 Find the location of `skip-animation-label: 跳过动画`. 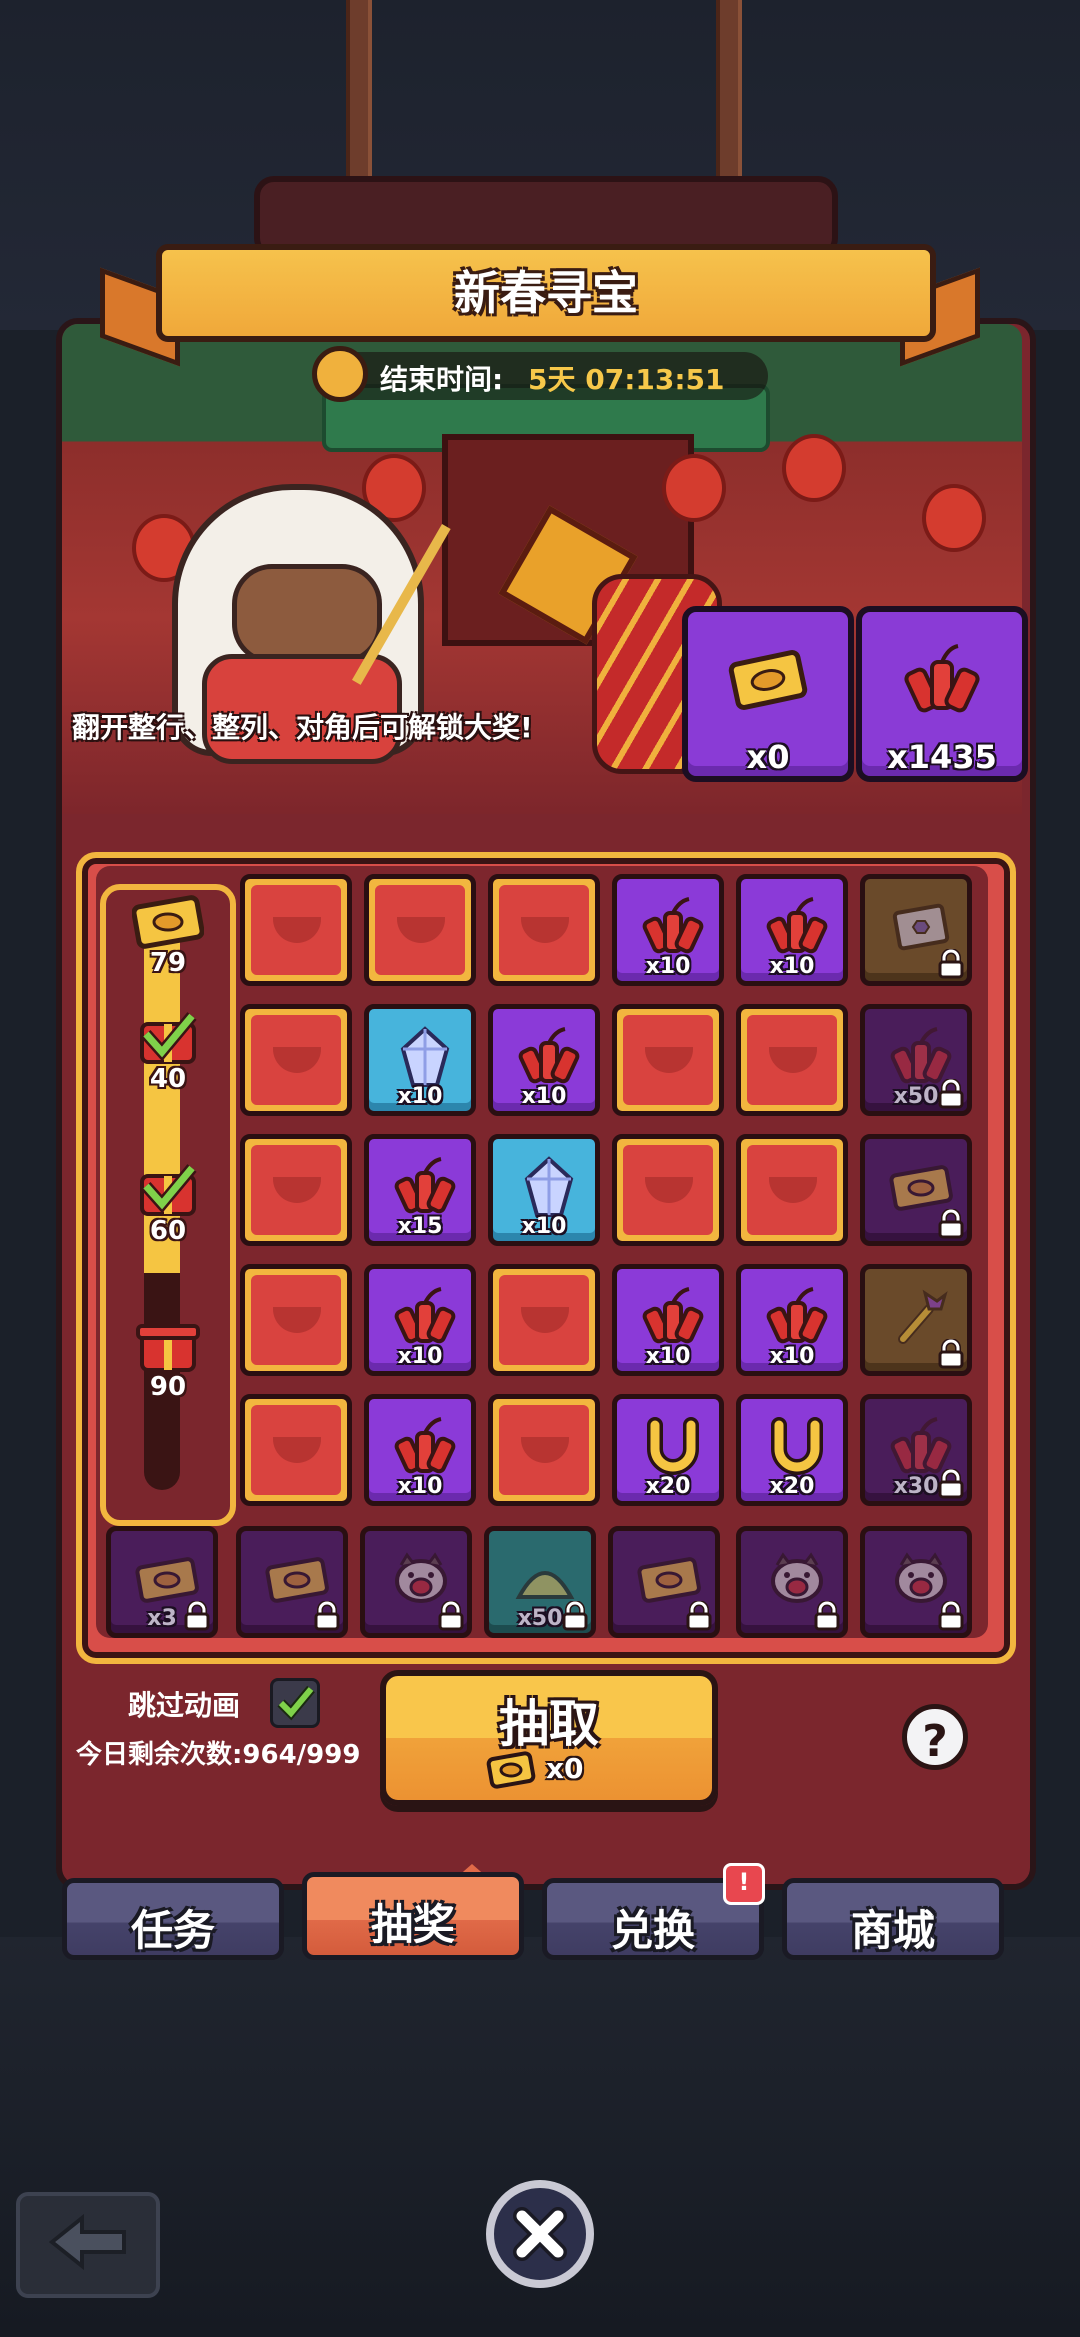

skip-animation-label: 跳过动画 is located at coordinates (184, 1705).